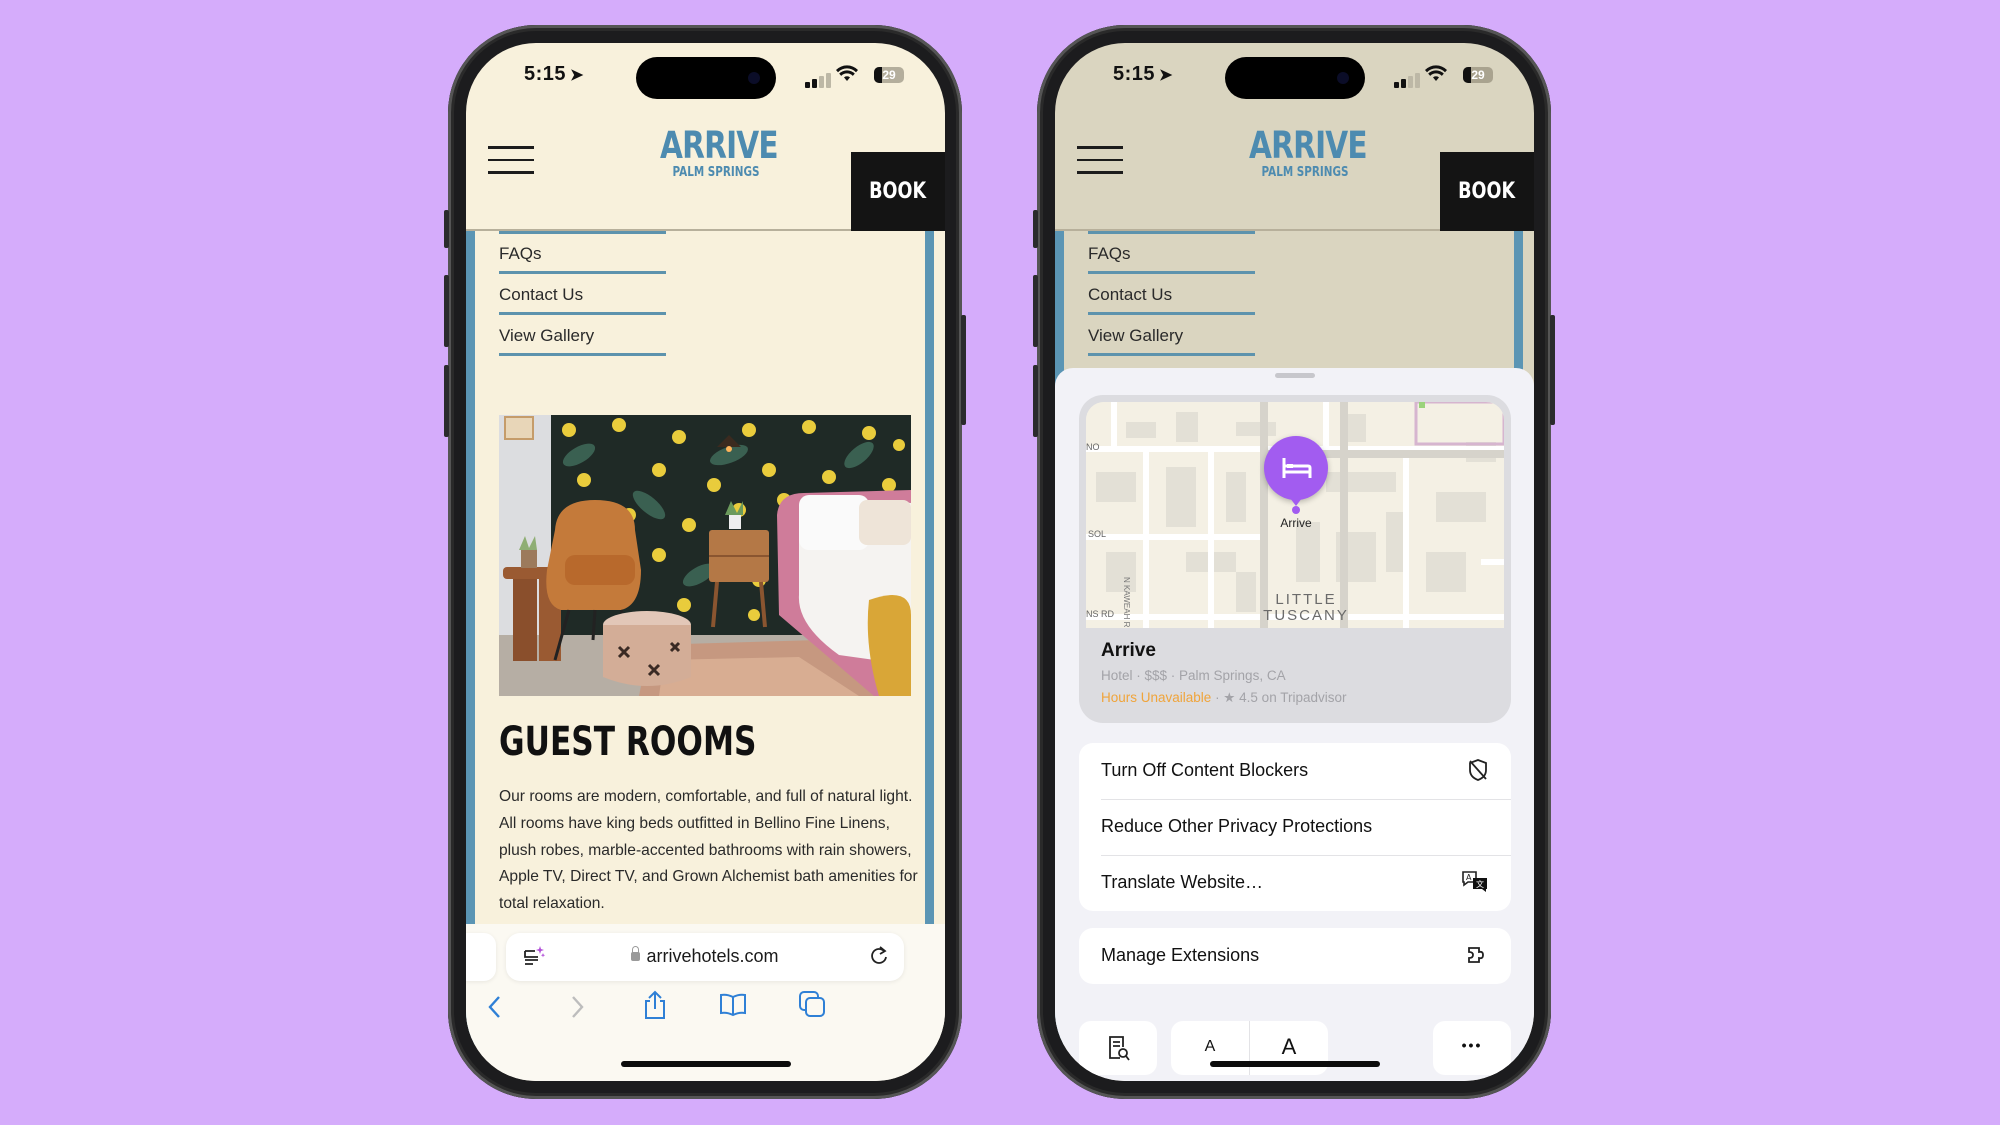 The height and width of the screenshot is (1125, 2000). I want to click on puzzle-icon, so click(1477, 957).